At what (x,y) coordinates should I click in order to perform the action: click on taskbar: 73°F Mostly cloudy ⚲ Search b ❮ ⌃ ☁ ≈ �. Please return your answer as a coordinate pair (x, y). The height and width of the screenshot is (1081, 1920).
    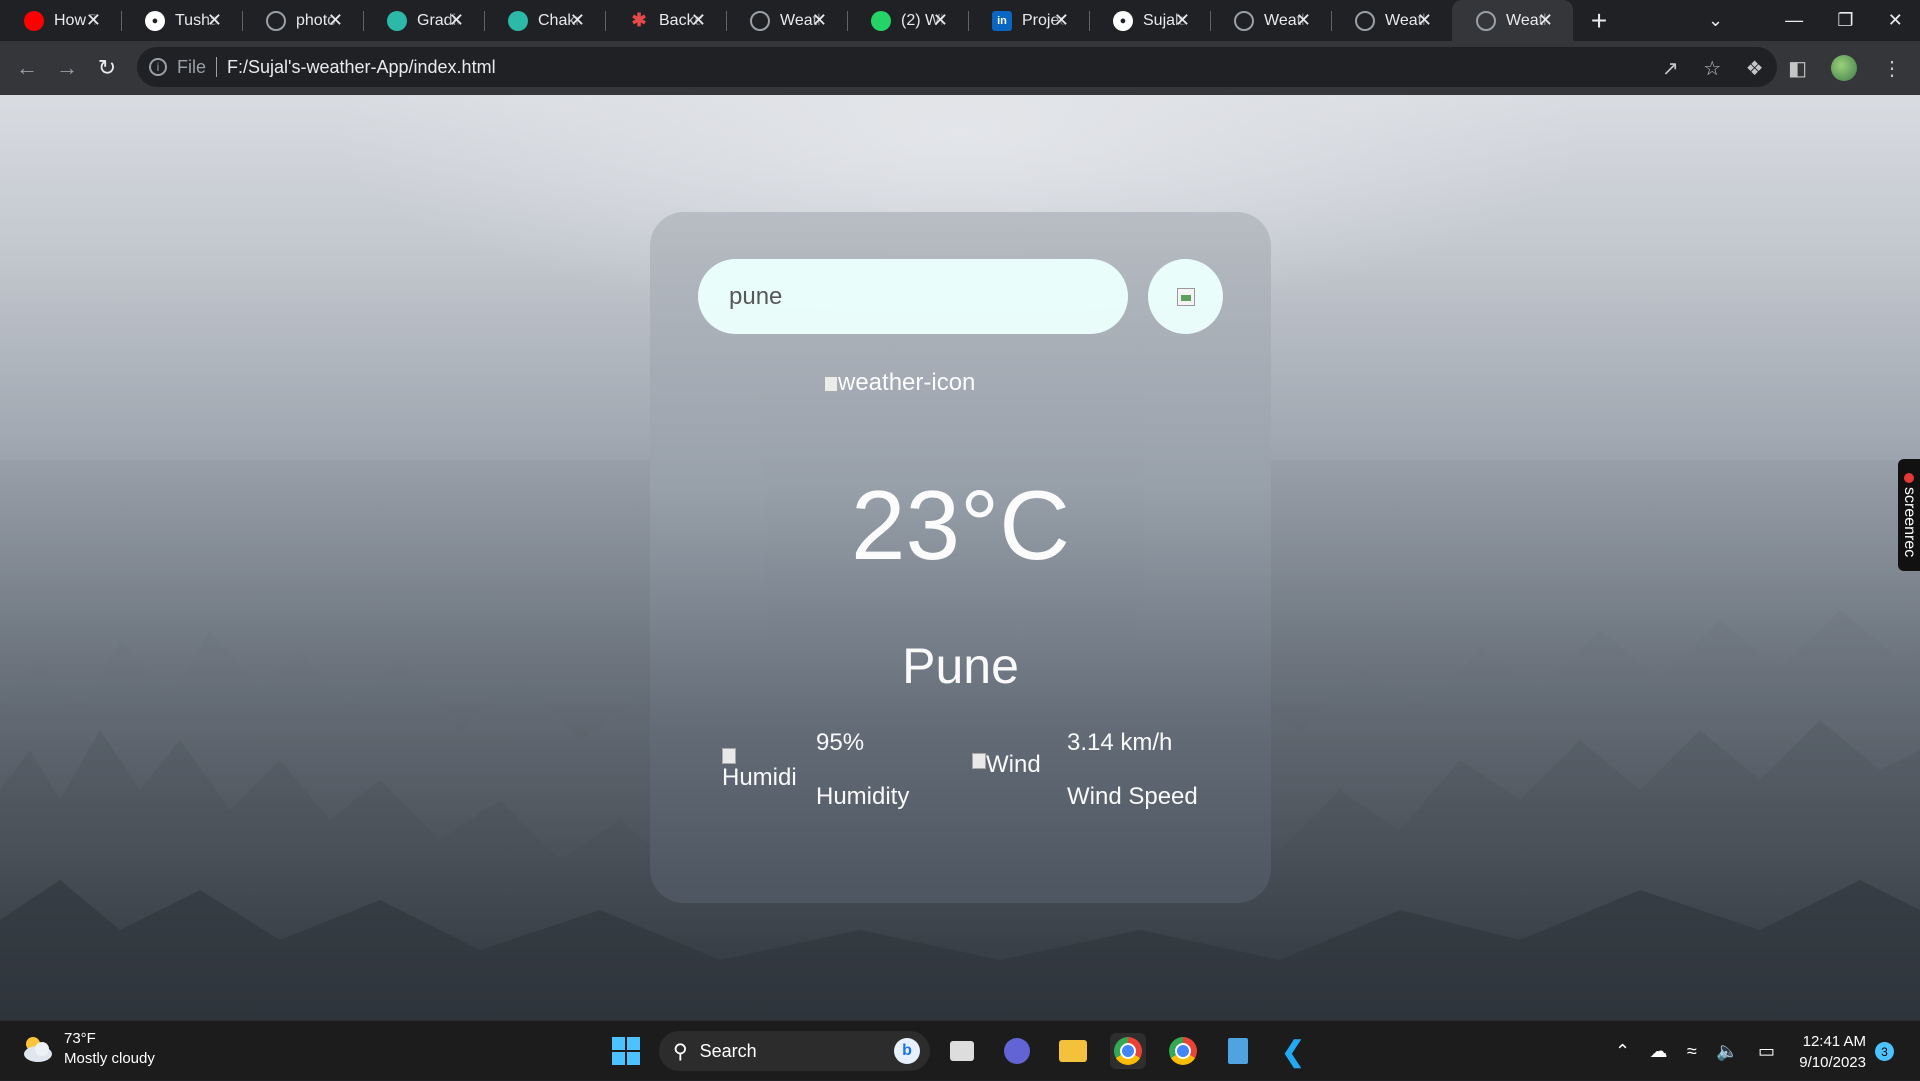
    Looking at the image, I should click on (960, 1050).